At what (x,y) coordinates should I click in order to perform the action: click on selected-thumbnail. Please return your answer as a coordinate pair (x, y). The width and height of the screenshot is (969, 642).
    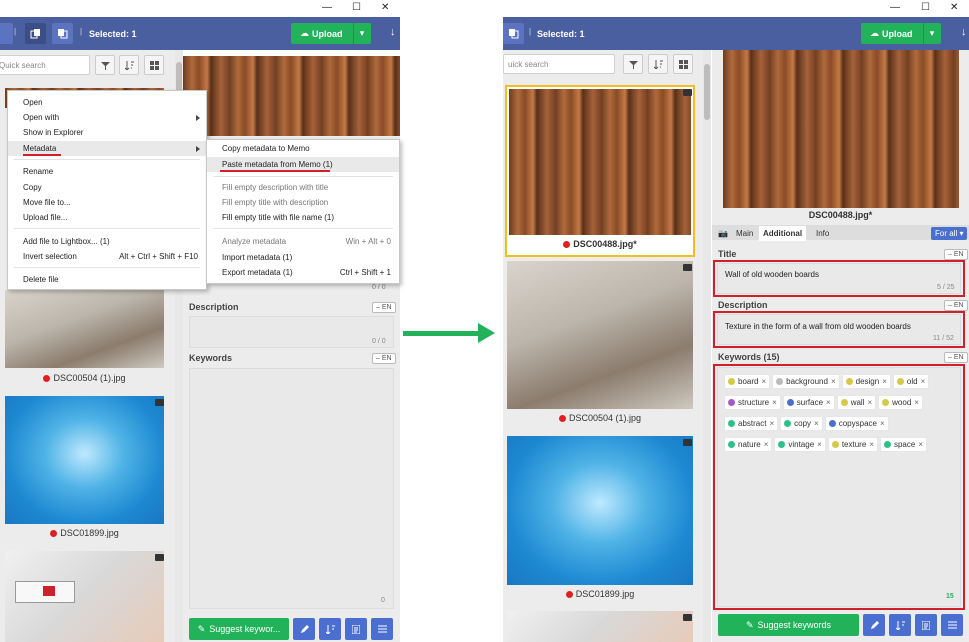
    Looking at the image, I should click on (600, 171).